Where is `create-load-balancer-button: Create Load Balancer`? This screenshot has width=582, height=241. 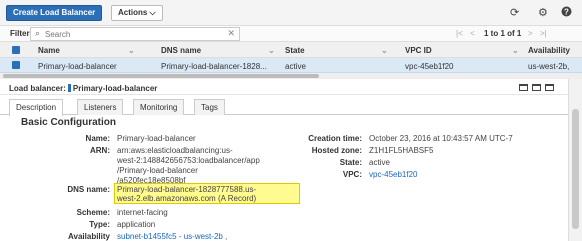 create-load-balancer-button: Create Load Balancer is located at coordinates (54, 13).